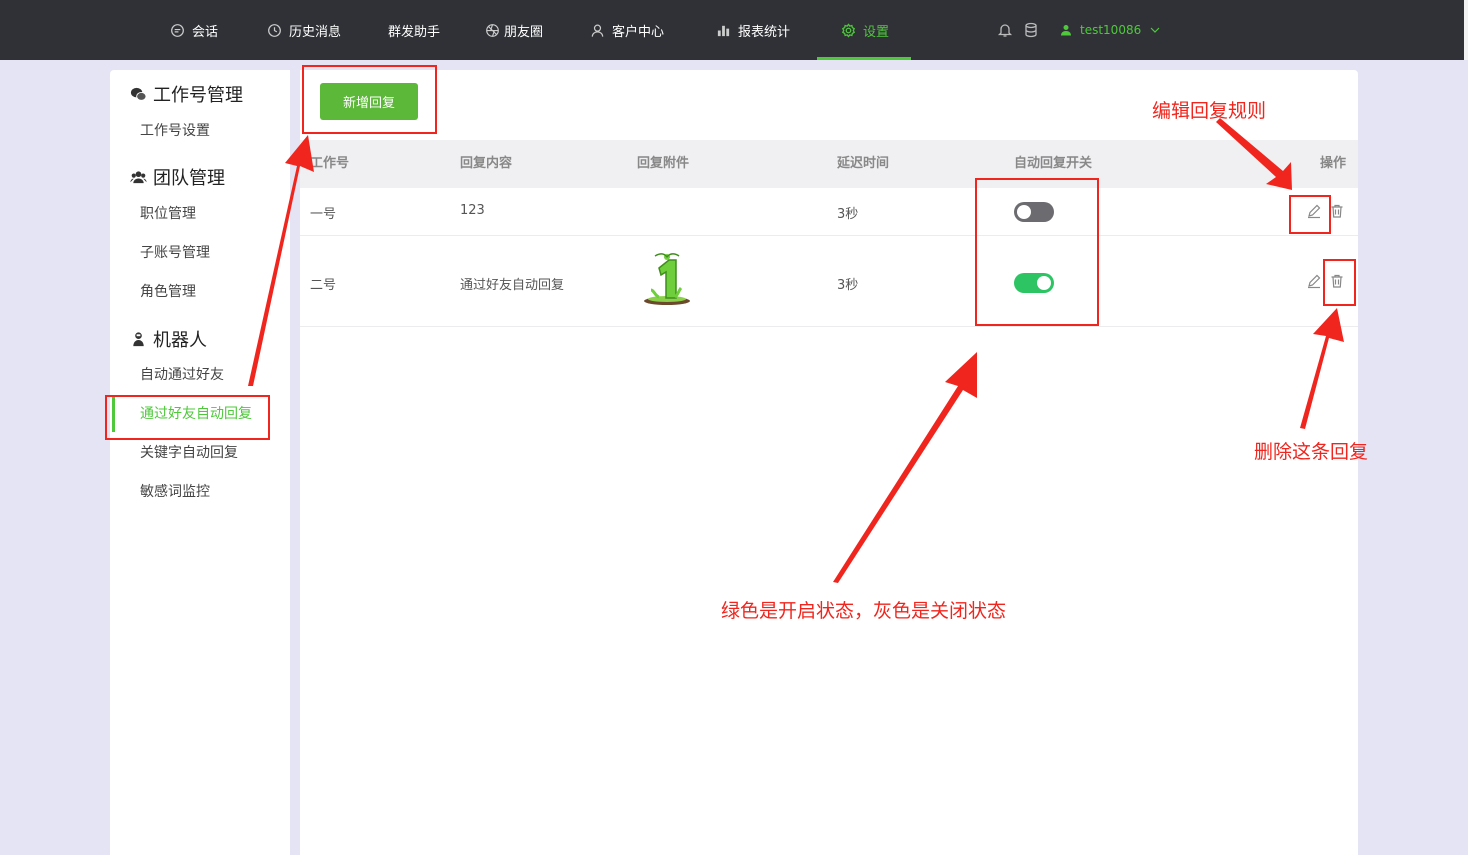  I want to click on user-icon, so click(1066, 30).